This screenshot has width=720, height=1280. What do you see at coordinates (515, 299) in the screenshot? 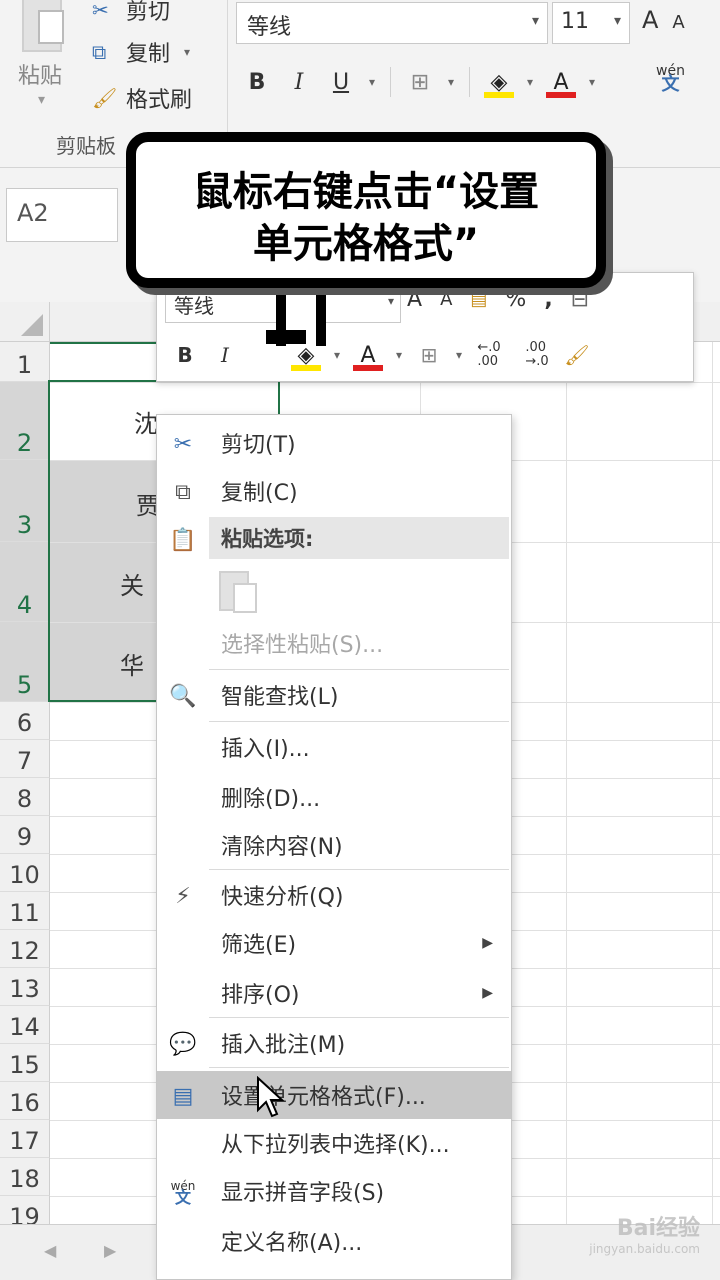
I see `percent-button: %` at bounding box center [515, 299].